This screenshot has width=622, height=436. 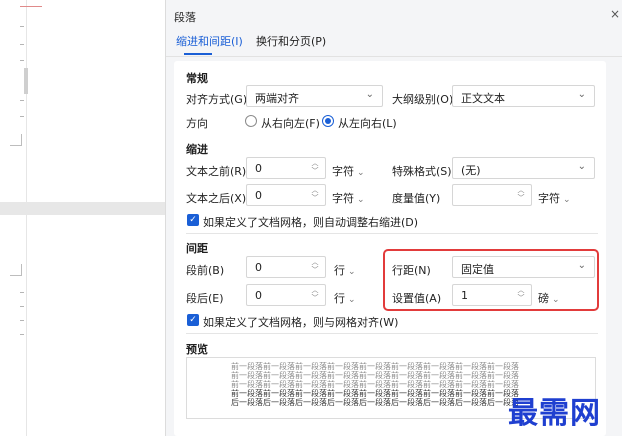 What do you see at coordinates (345, 298) in the screenshot?
I see `space-after-unit: 行 ⌄` at bounding box center [345, 298].